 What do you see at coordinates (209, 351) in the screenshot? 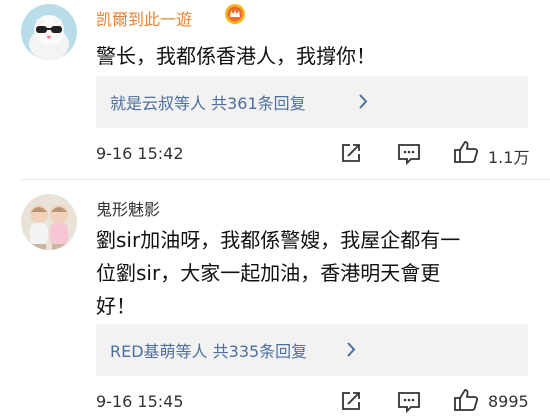
I see `reply-summary-text: RED基萌等人 共335条回复` at bounding box center [209, 351].